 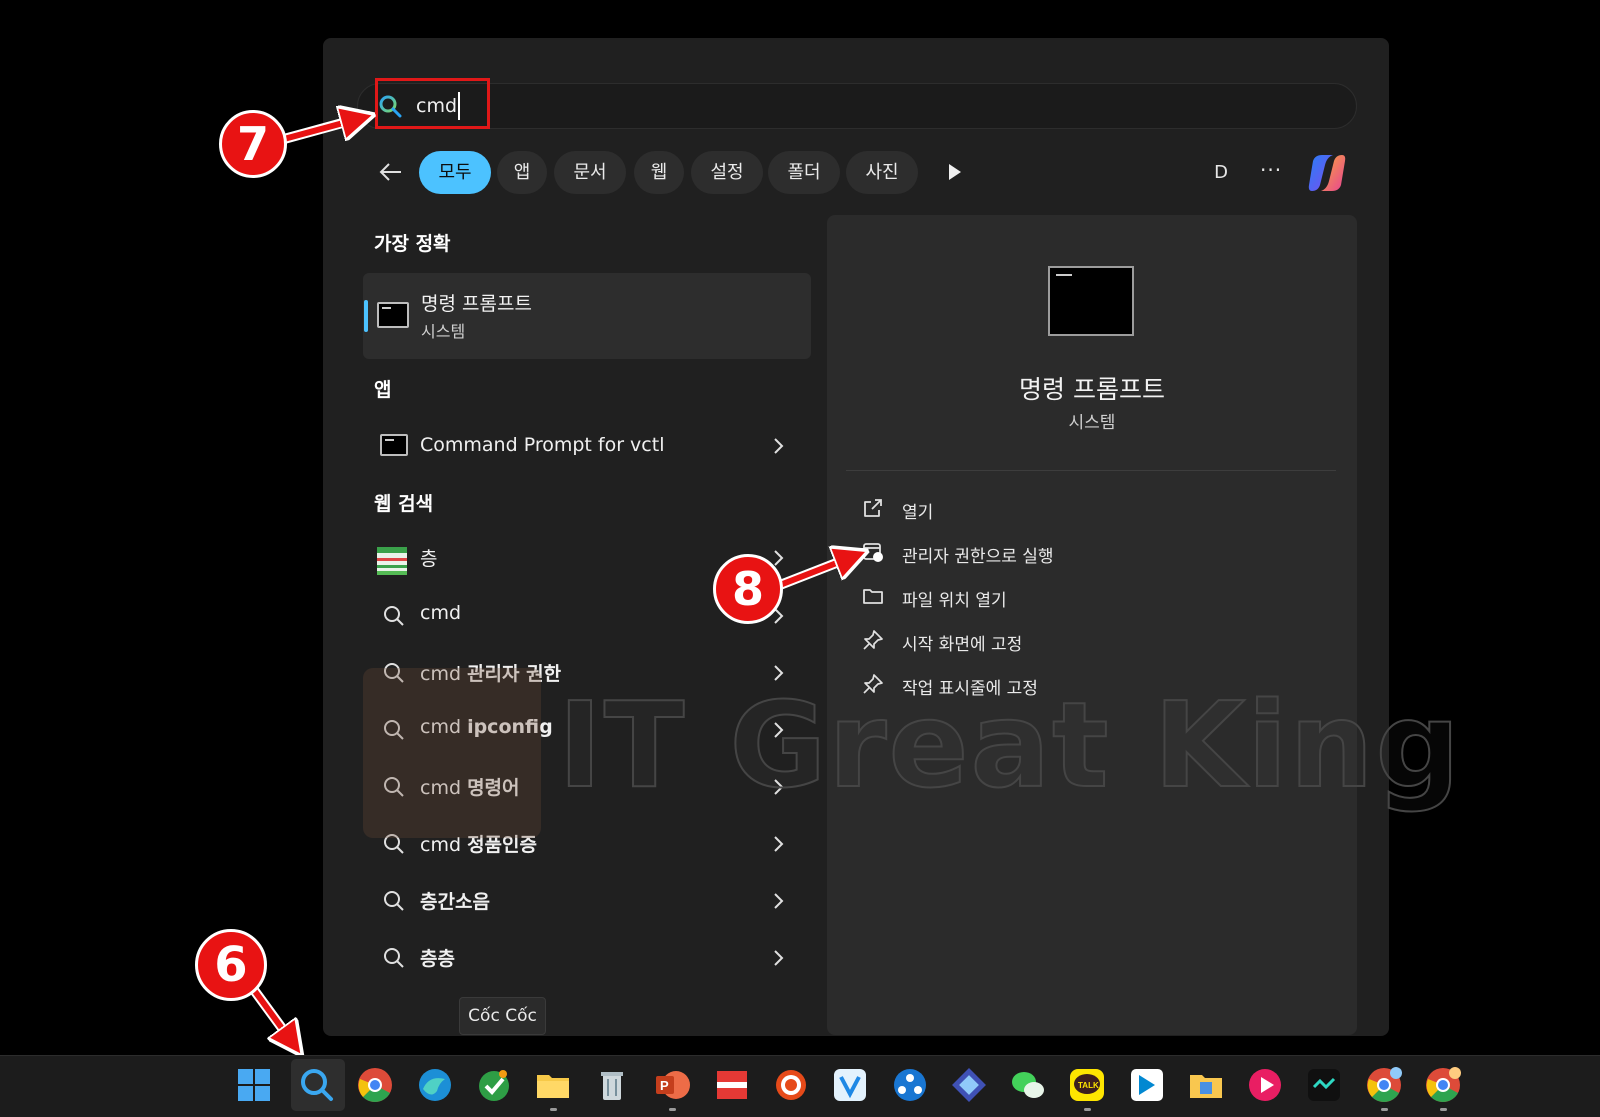 What do you see at coordinates (882, 172) in the screenshot?
I see `filter-photos: 사진` at bounding box center [882, 172].